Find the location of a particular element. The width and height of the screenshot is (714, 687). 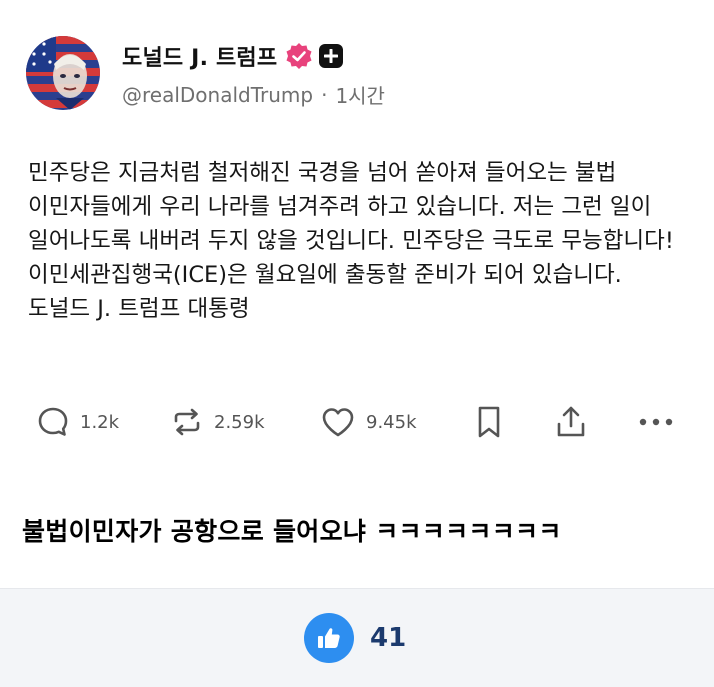

footer-bar: 41 is located at coordinates (357, 637).